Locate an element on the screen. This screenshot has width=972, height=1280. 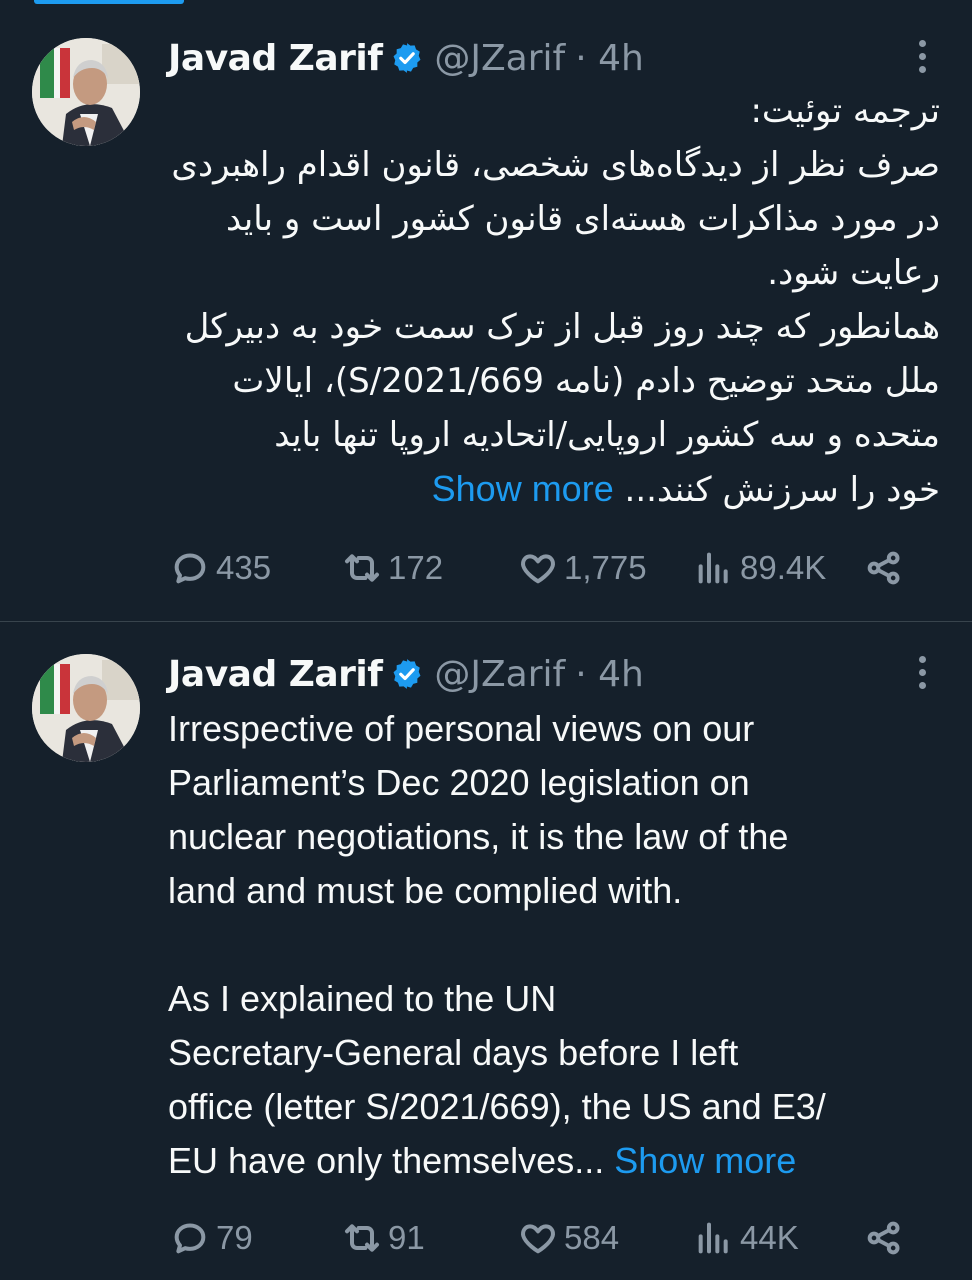
tweet-text-line: ترجمه توئیت: is located at coordinates (845, 111).